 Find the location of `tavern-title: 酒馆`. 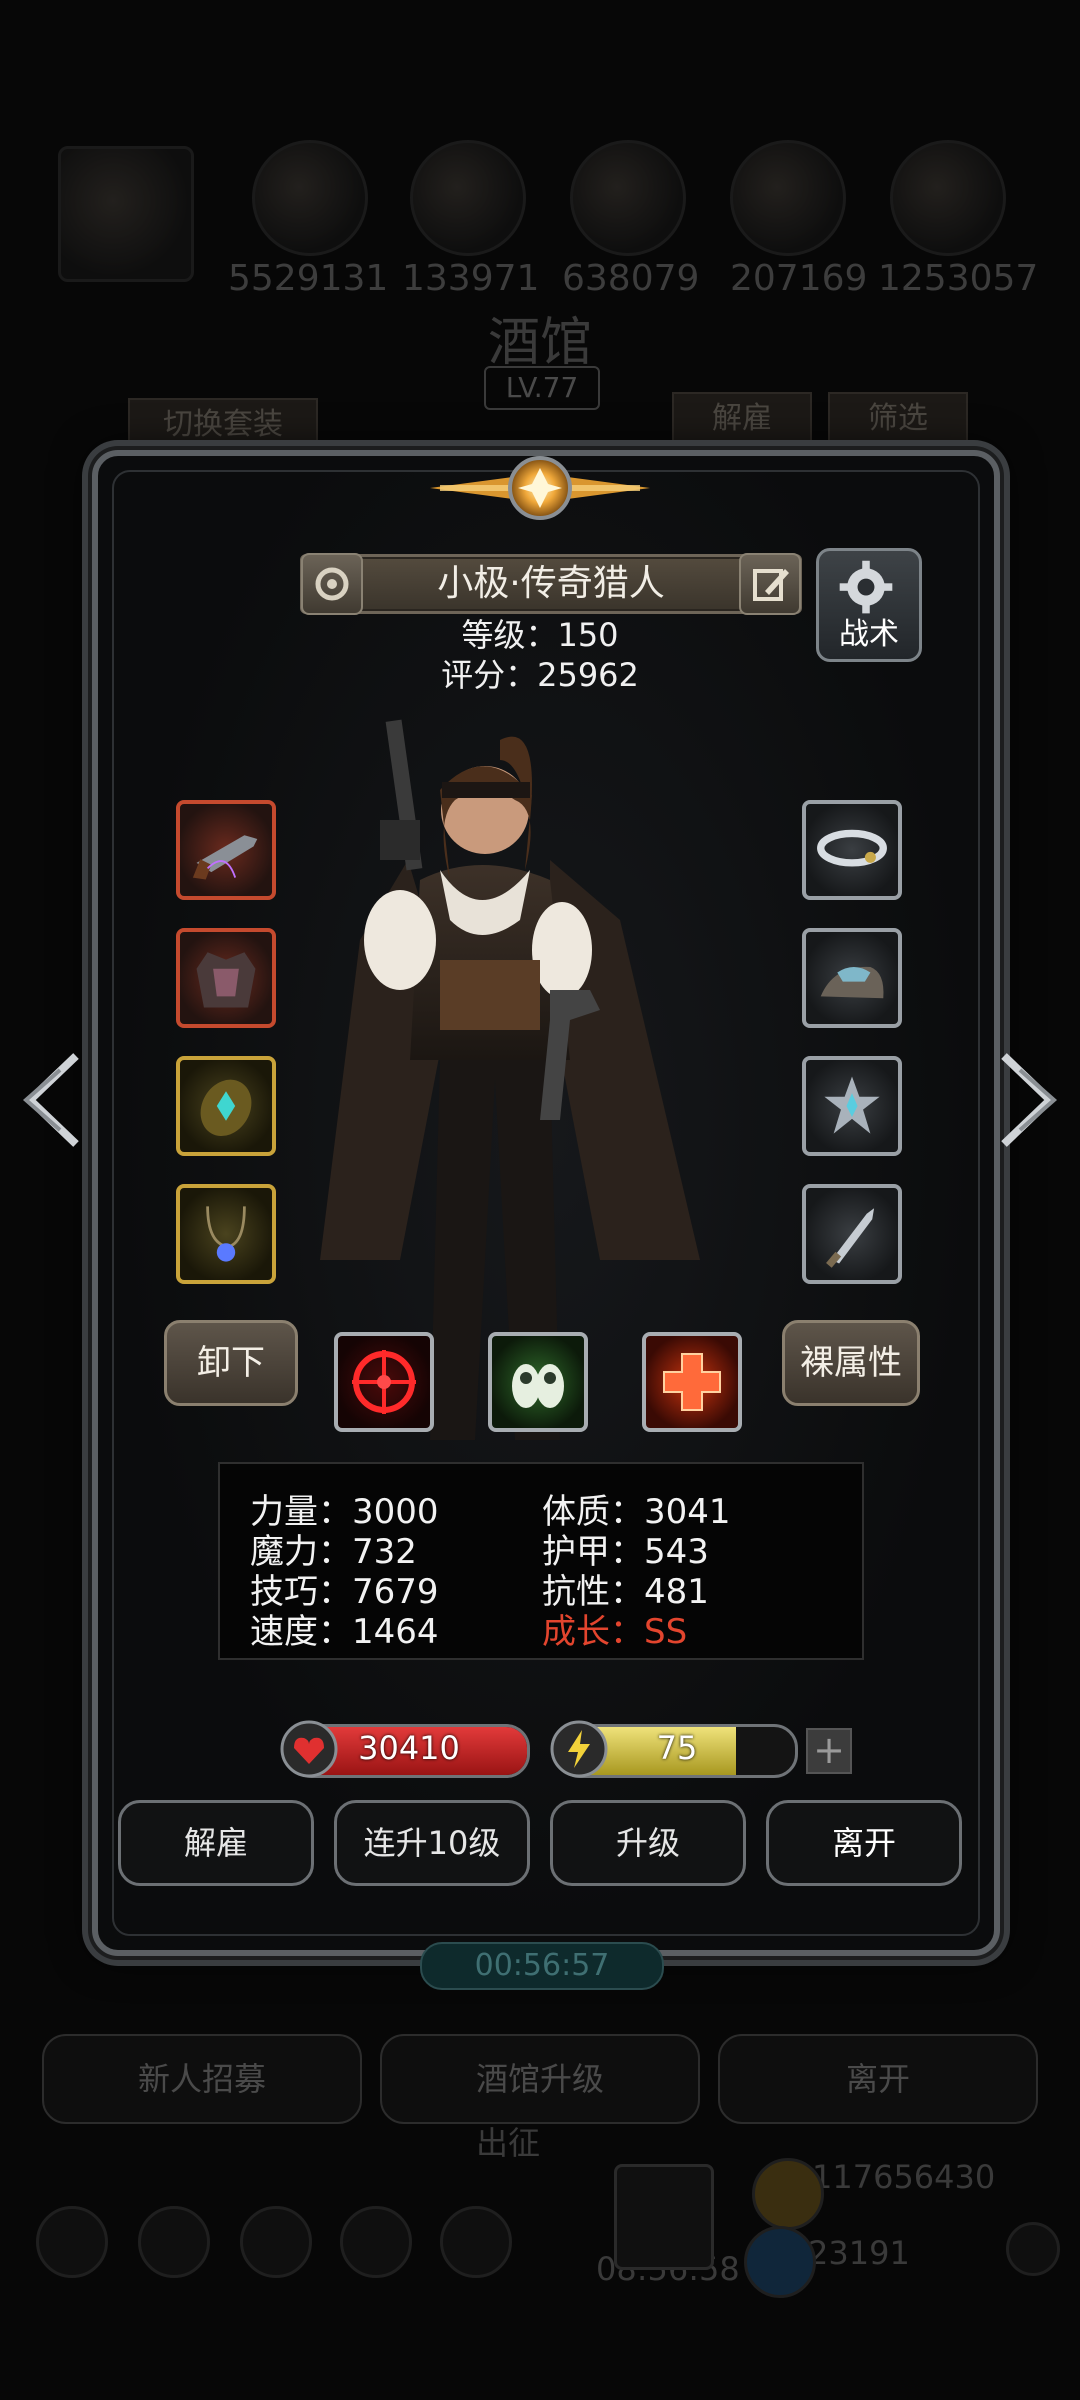

tavern-title: 酒馆 is located at coordinates (539, 343).